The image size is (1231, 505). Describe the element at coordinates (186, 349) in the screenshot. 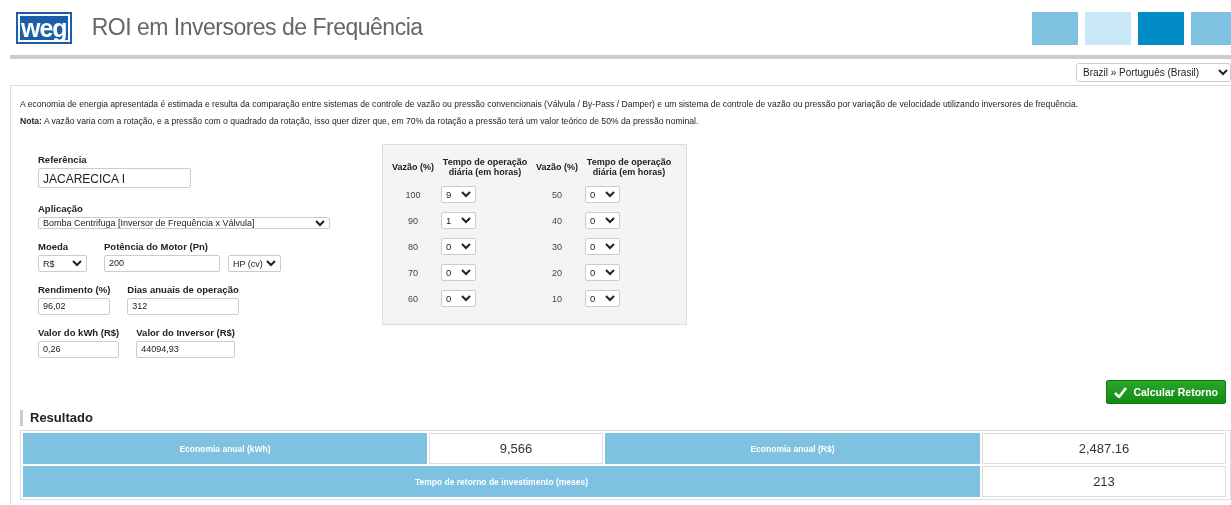

I see `input-field: 44094,93` at that location.